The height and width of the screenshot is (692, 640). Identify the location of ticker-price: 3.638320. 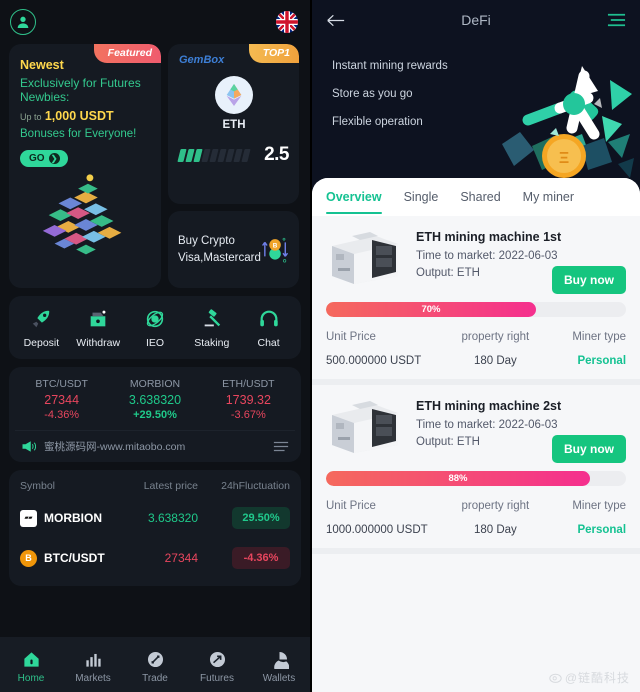
(155, 400).